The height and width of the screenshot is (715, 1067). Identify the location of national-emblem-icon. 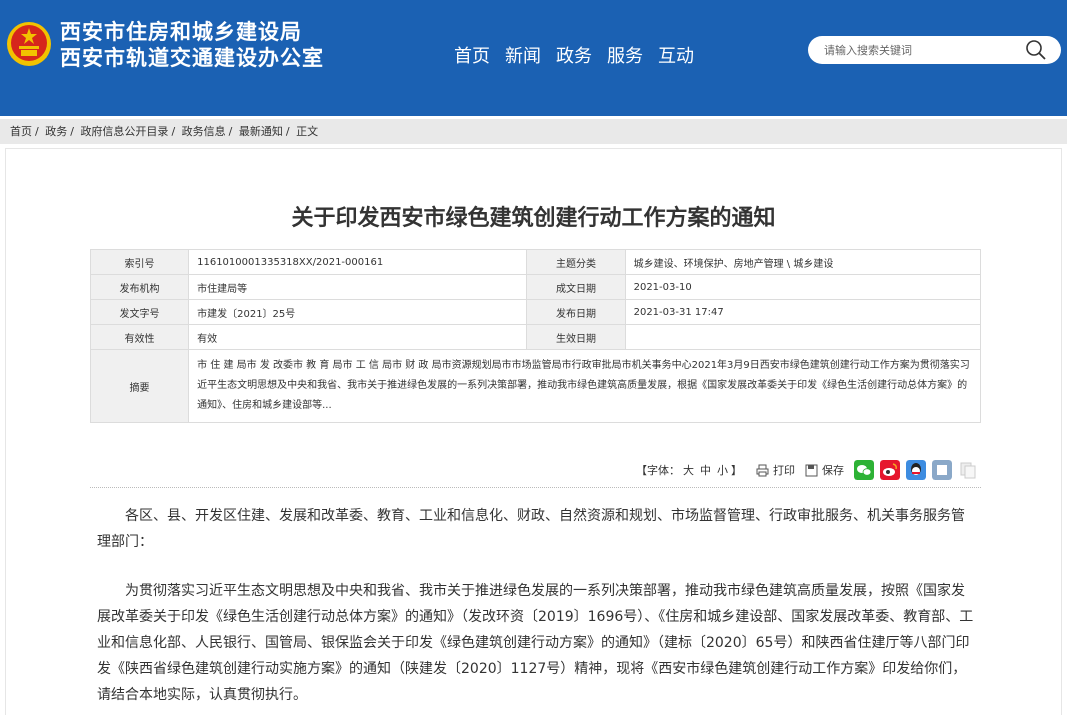
(29, 44).